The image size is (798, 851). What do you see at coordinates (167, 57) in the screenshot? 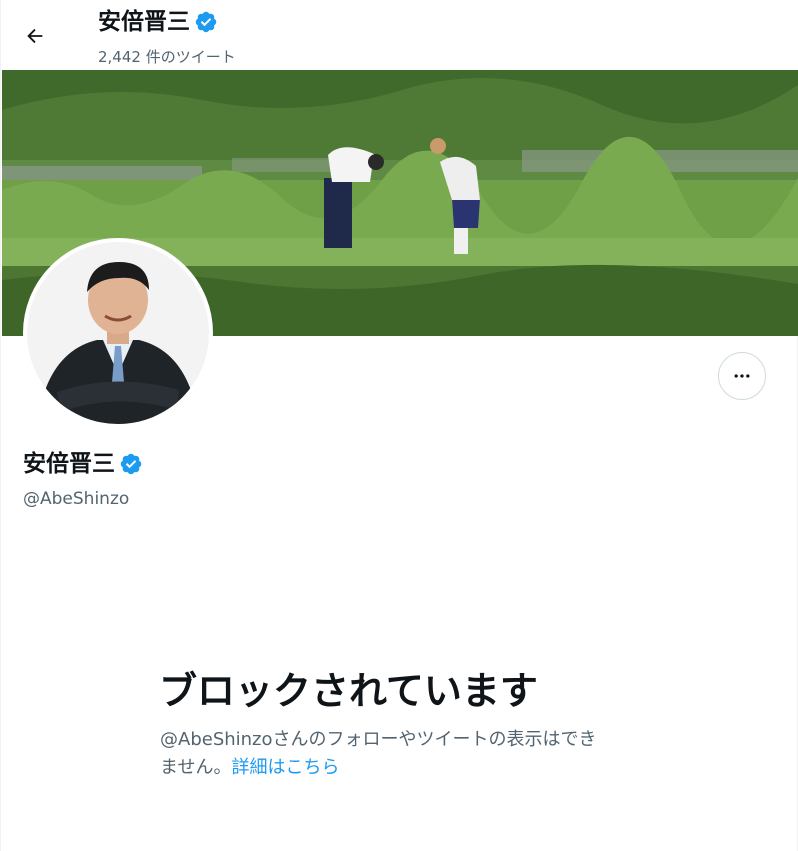
I see `tweet-count: 2,442 件のツイート` at bounding box center [167, 57].